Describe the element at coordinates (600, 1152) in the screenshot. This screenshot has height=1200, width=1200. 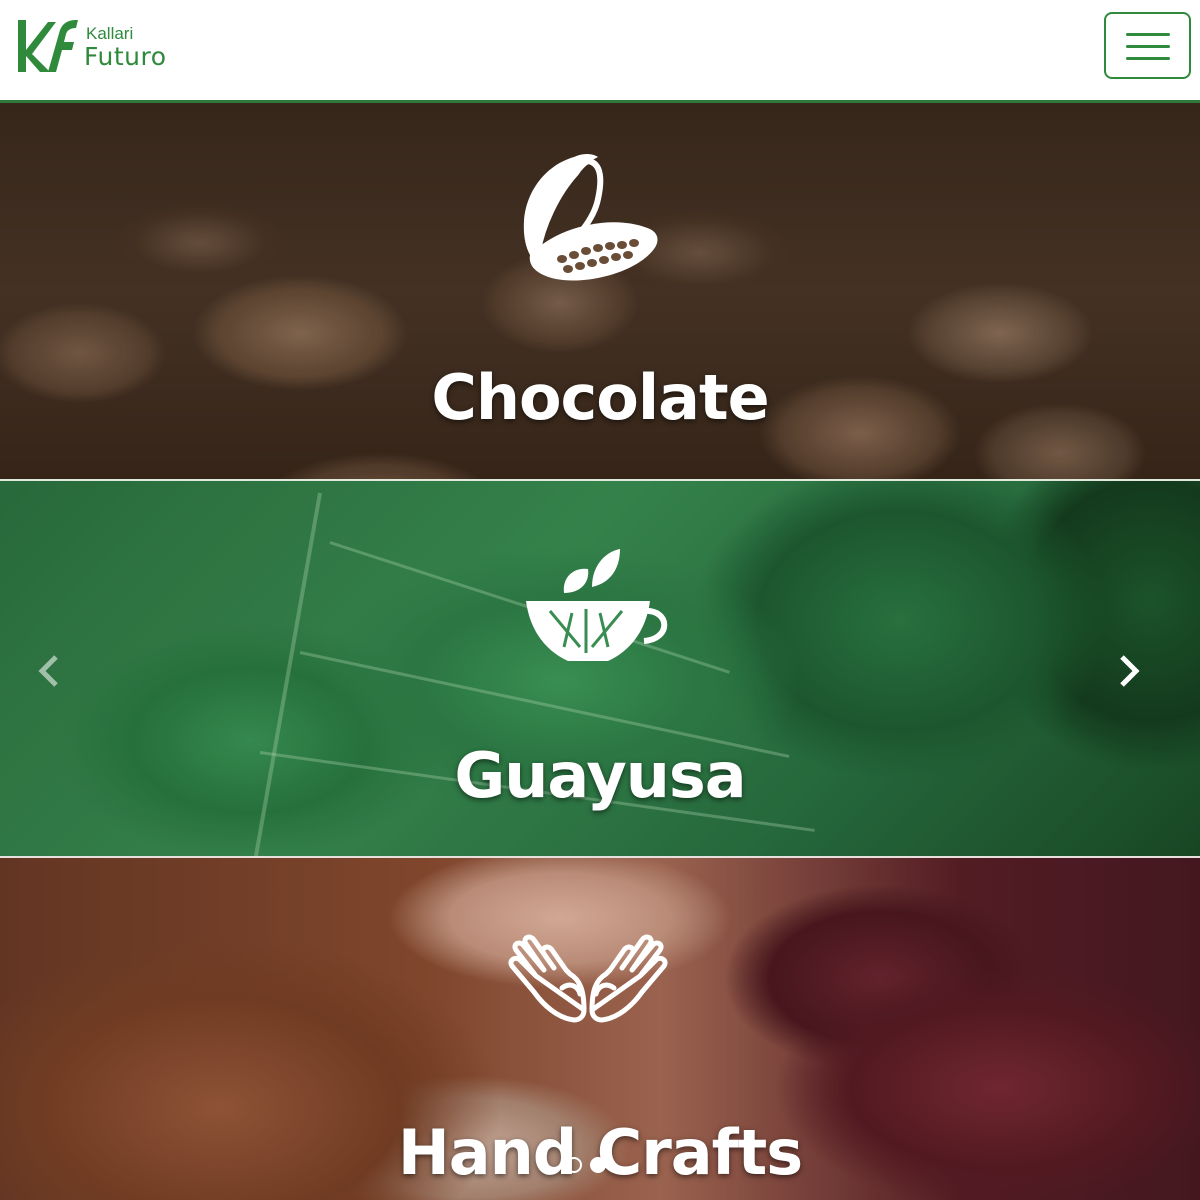
I see `category-title-hand-crafts: Hand Crafts` at that location.